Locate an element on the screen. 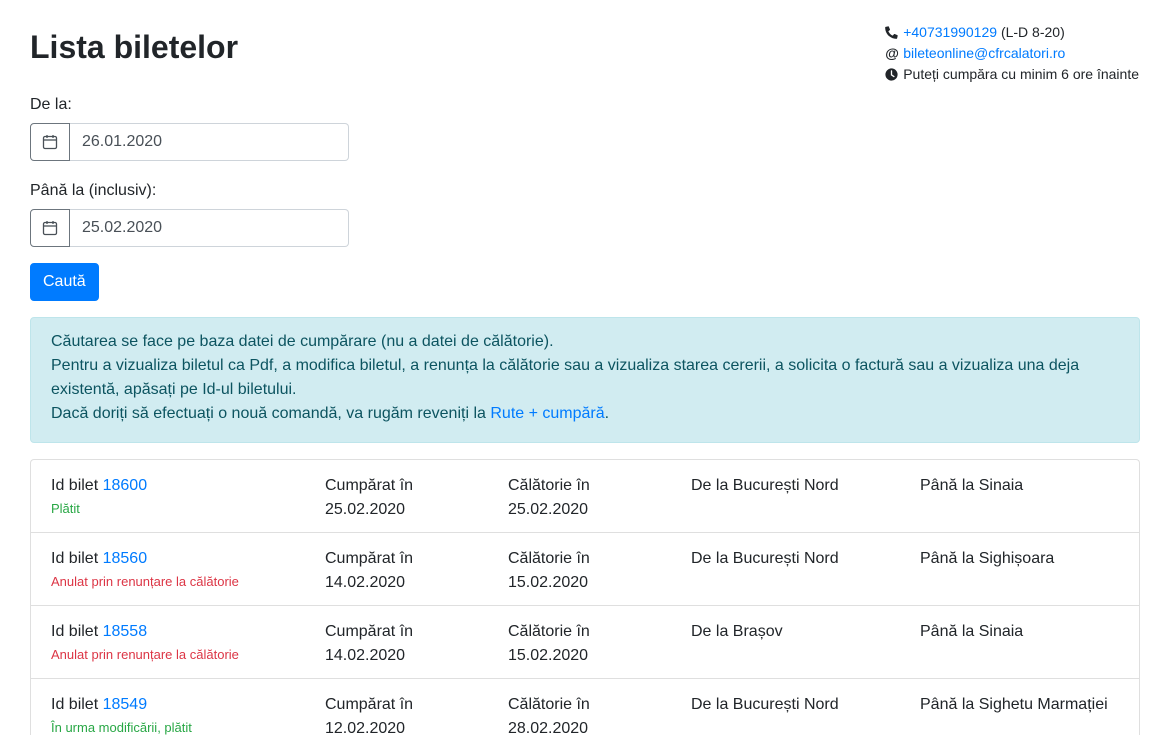 The width and height of the screenshot is (1170, 735). phone-icon is located at coordinates (894, 32).